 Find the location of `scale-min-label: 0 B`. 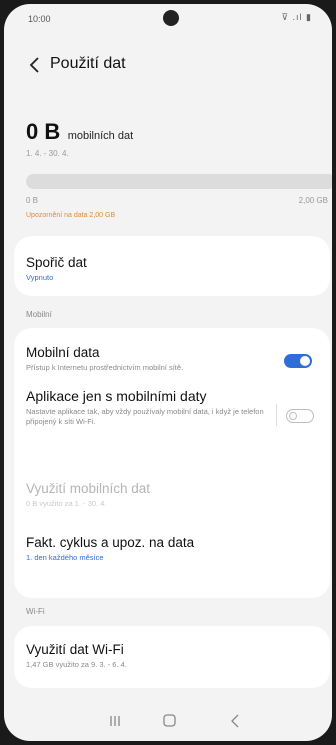

scale-min-label: 0 B is located at coordinates (32, 200).